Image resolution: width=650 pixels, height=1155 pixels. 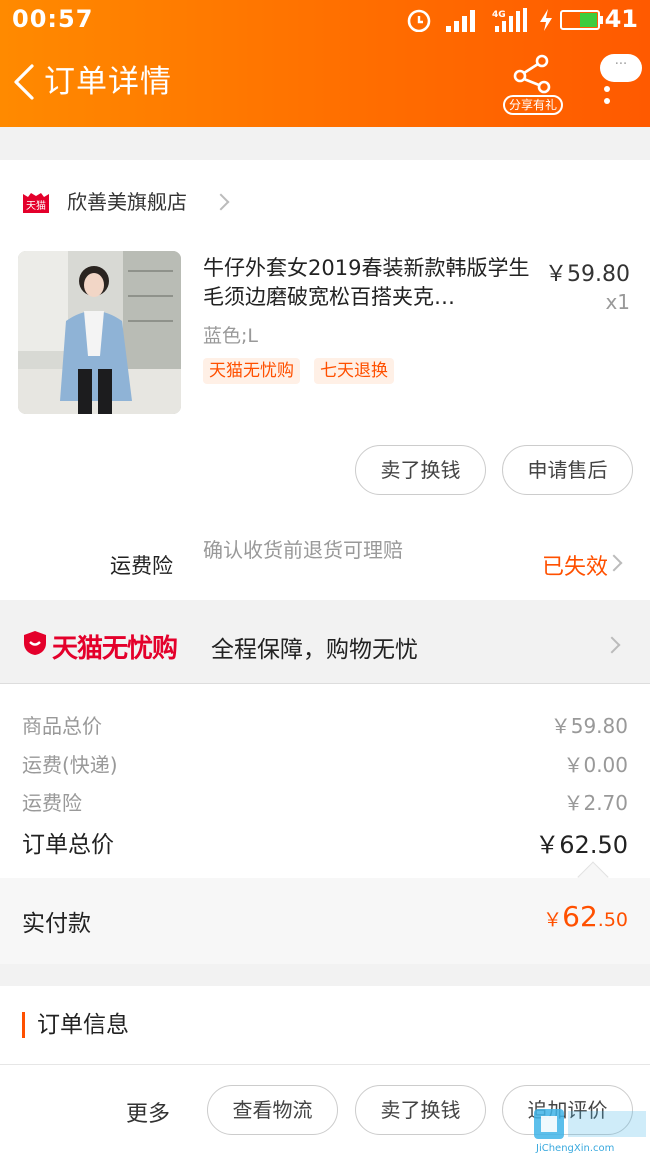 I want to click on order-total-value: ￥62.50, so click(x=581, y=845).